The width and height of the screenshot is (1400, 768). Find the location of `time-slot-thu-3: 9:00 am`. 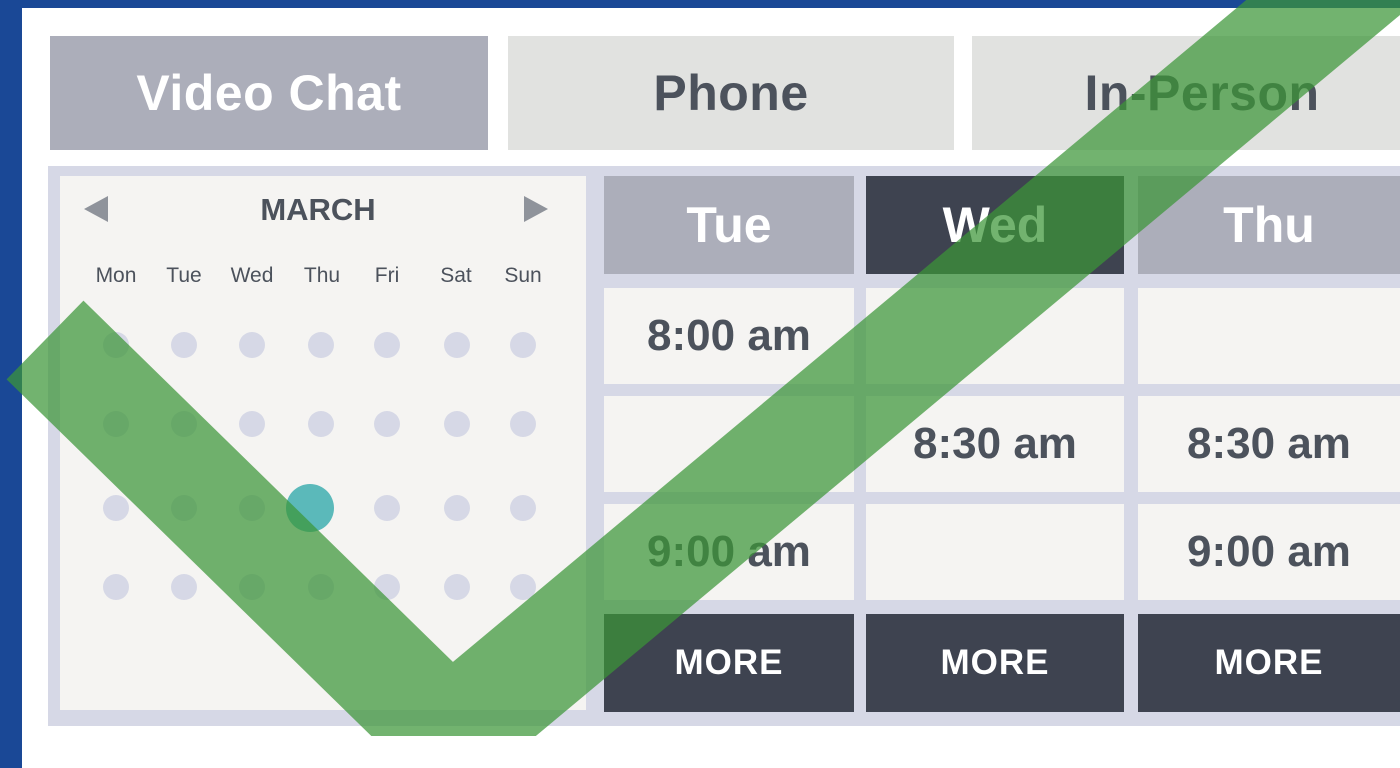

time-slot-thu-3: 9:00 am is located at coordinates (1269, 552).